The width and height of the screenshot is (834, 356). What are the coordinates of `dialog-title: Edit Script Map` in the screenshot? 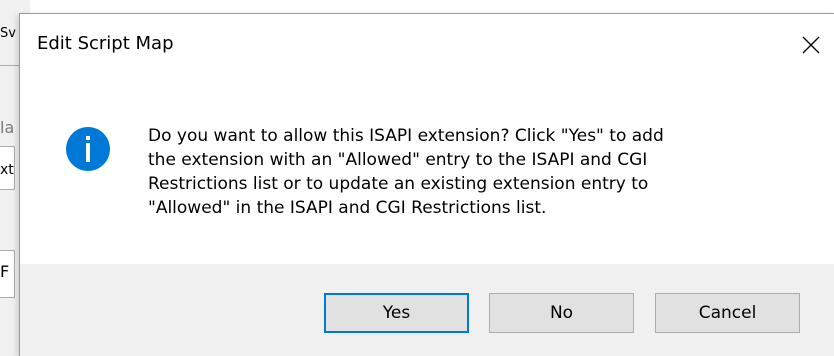 It's located at (105, 43).